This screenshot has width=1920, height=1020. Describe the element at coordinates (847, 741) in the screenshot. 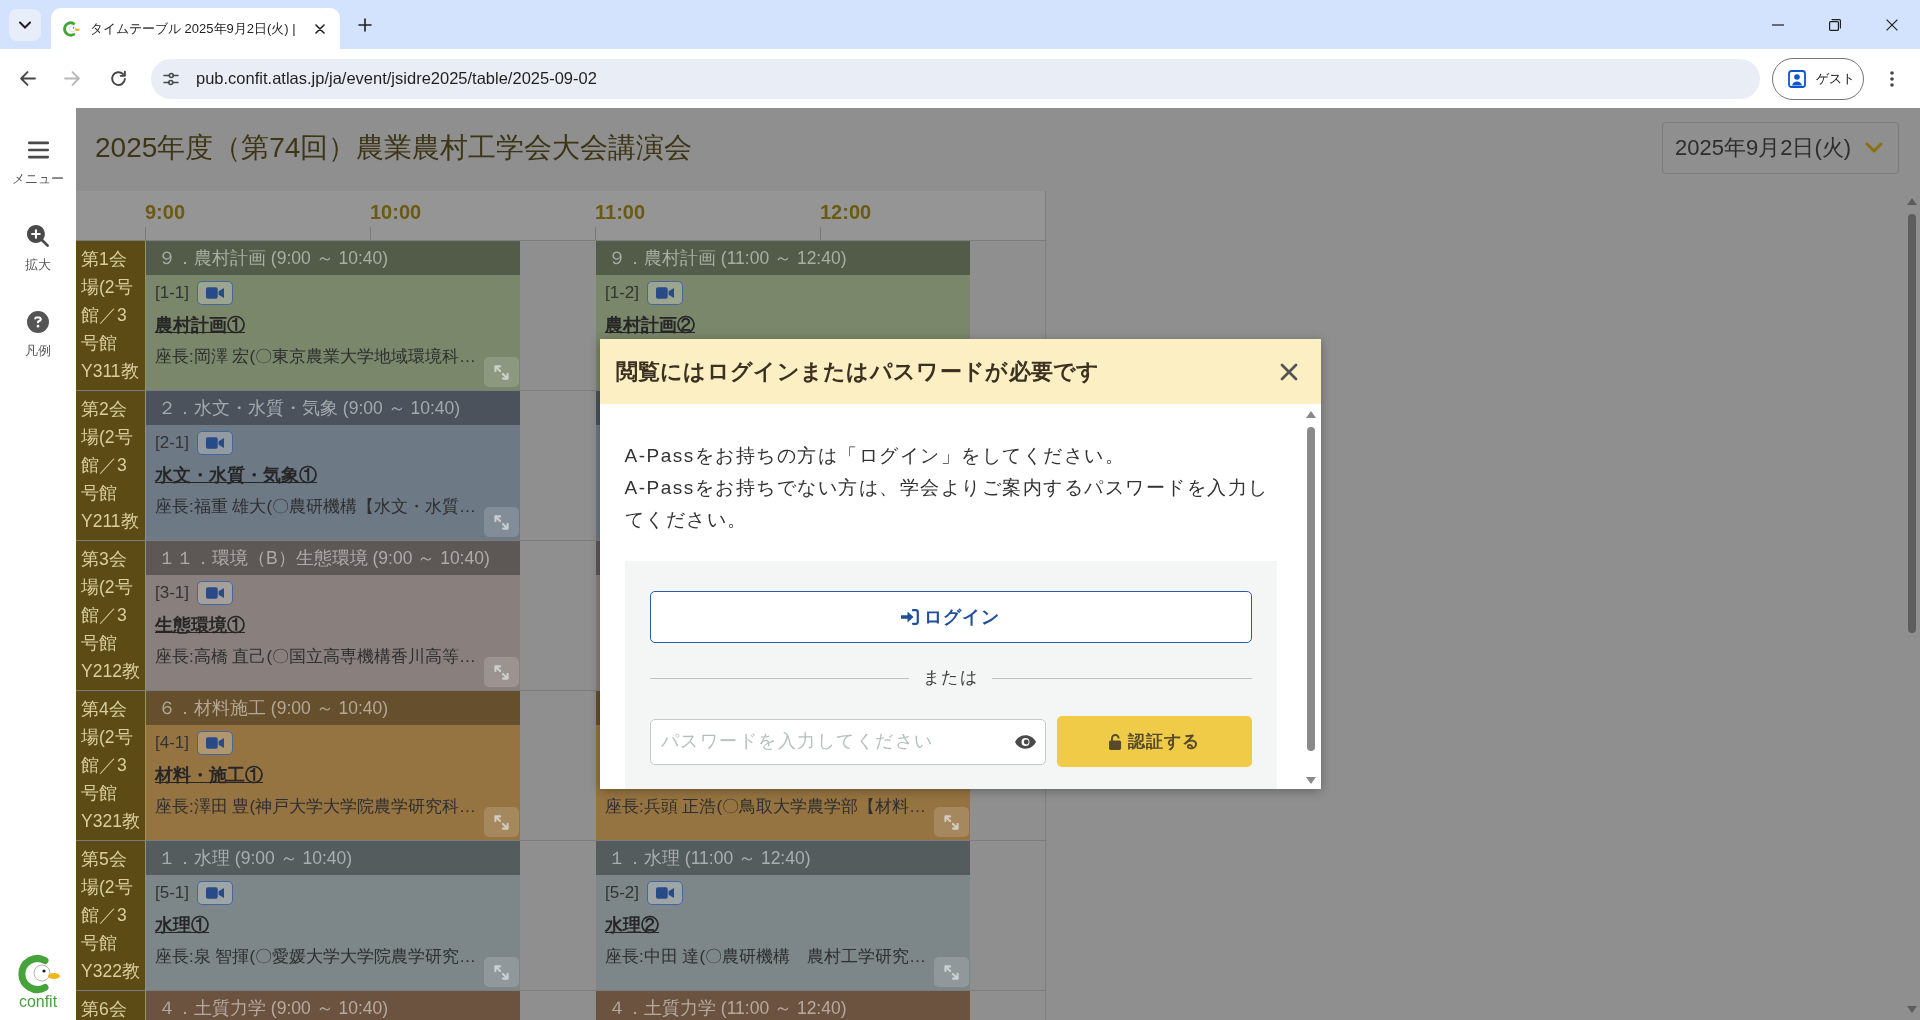

I see `password-field: パスワードを入力してください` at that location.